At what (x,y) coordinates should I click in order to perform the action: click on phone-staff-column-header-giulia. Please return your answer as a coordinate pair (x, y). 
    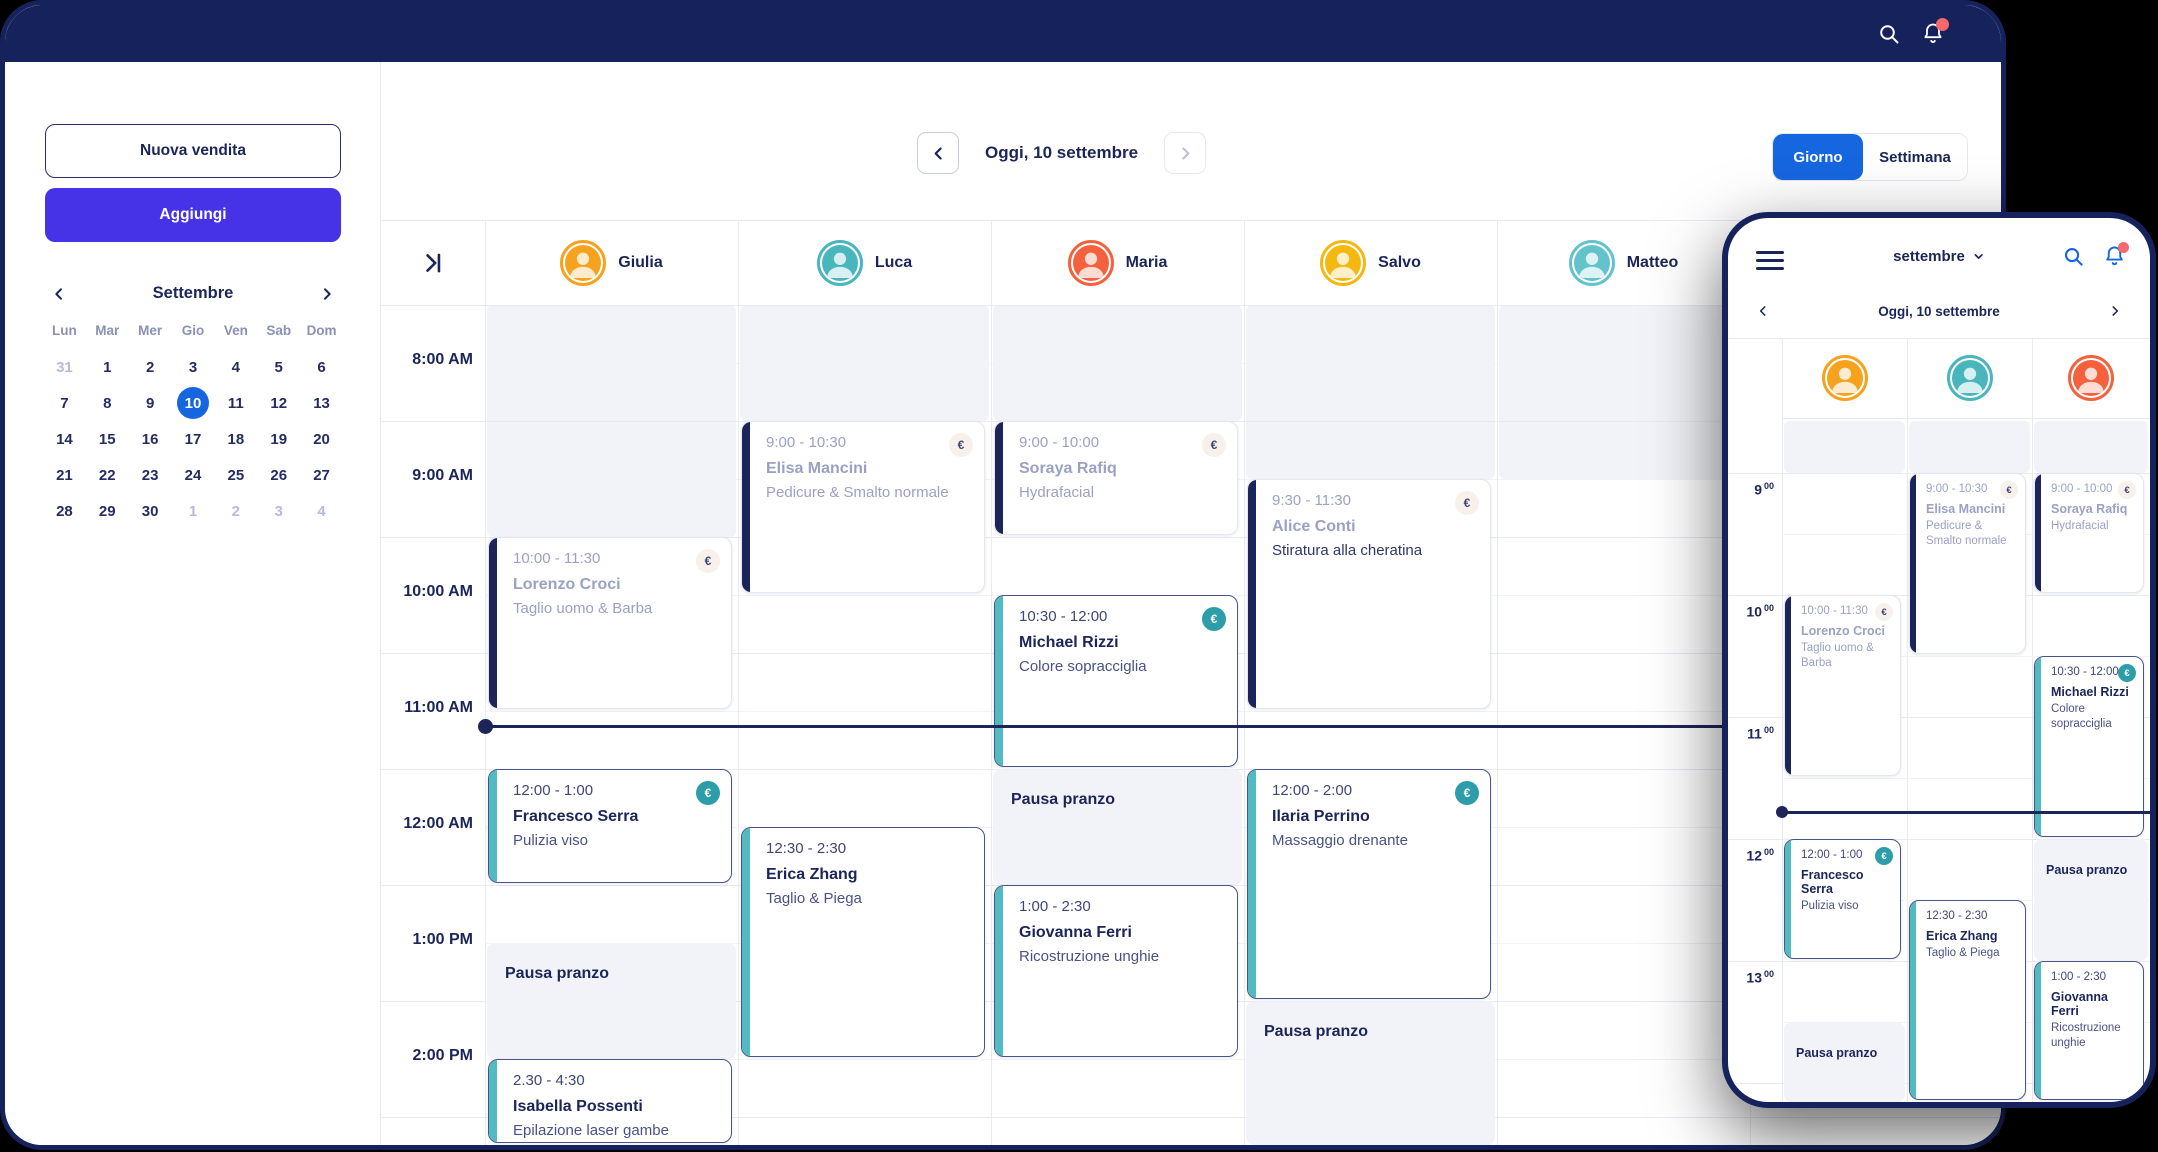
    Looking at the image, I should click on (1844, 378).